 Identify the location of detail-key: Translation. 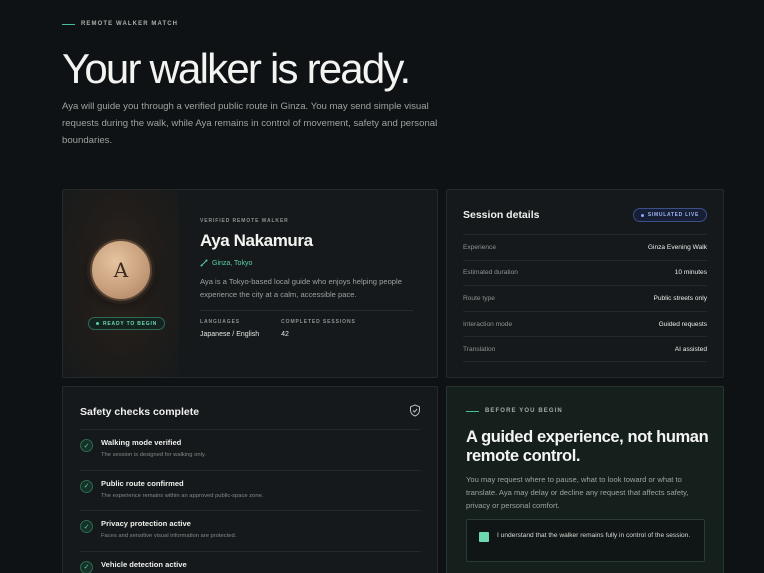
(479, 349).